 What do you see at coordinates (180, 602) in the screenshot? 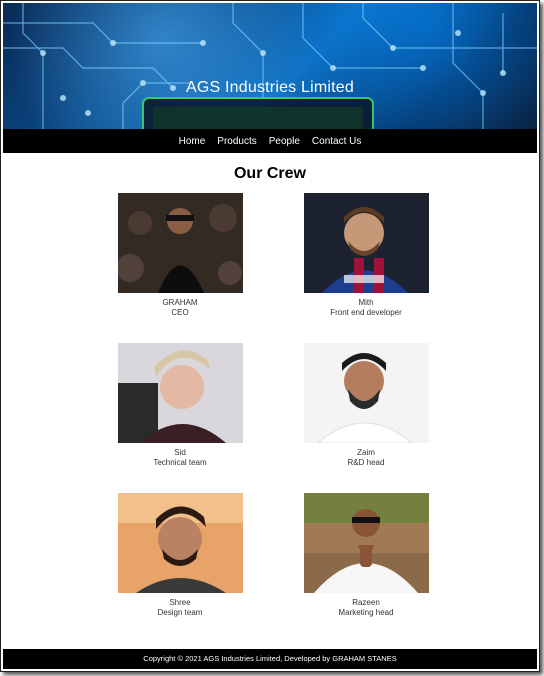
I see `member-name: Shree` at bounding box center [180, 602].